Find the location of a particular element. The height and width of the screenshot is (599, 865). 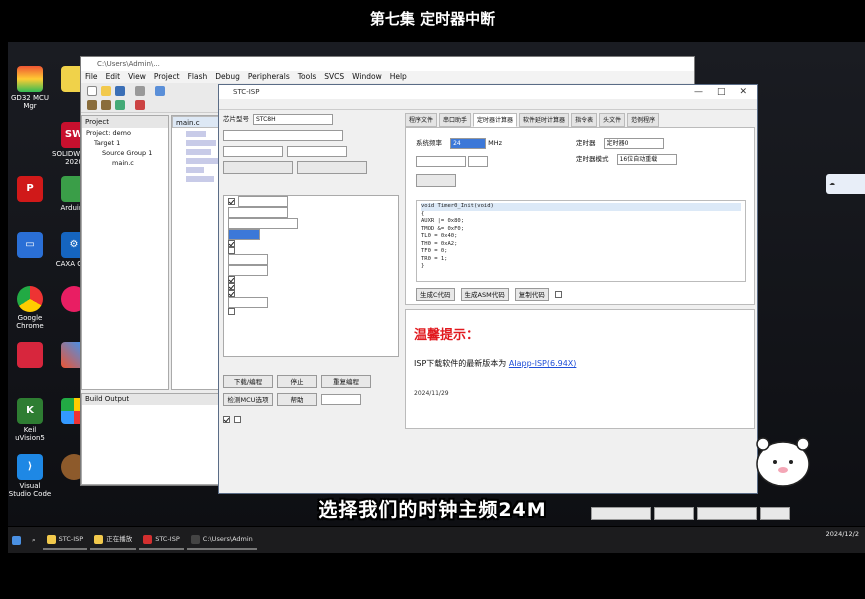

port-select is located at coordinates (283, 135).